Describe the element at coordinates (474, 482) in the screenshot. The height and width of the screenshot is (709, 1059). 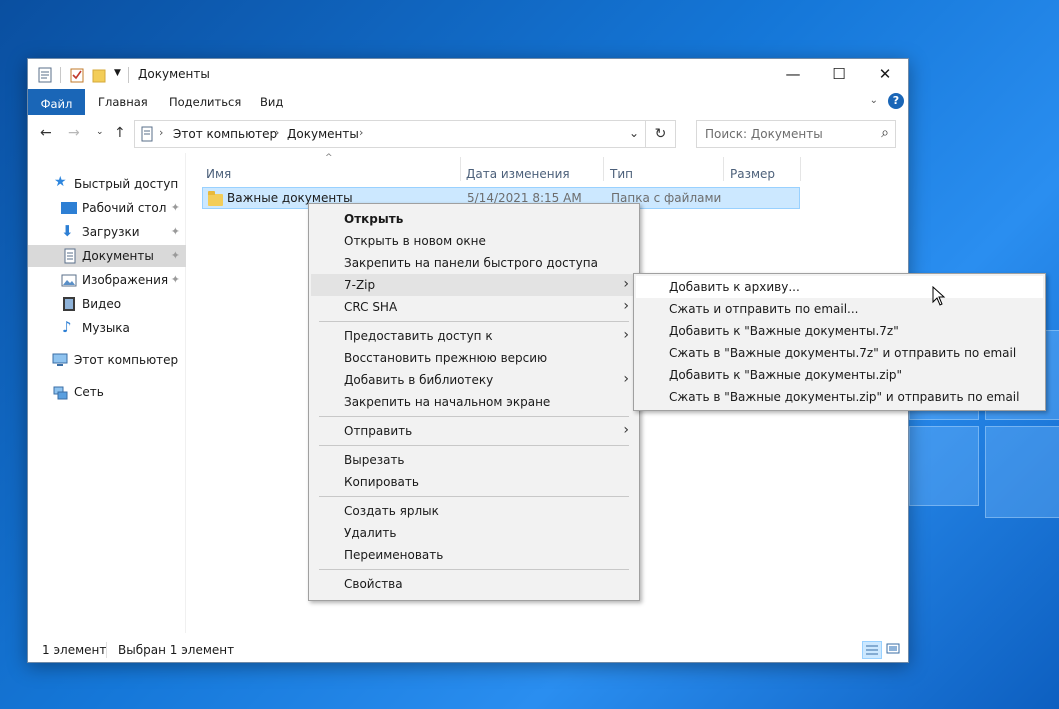
I see `menu-item-copy: Копировать` at that location.